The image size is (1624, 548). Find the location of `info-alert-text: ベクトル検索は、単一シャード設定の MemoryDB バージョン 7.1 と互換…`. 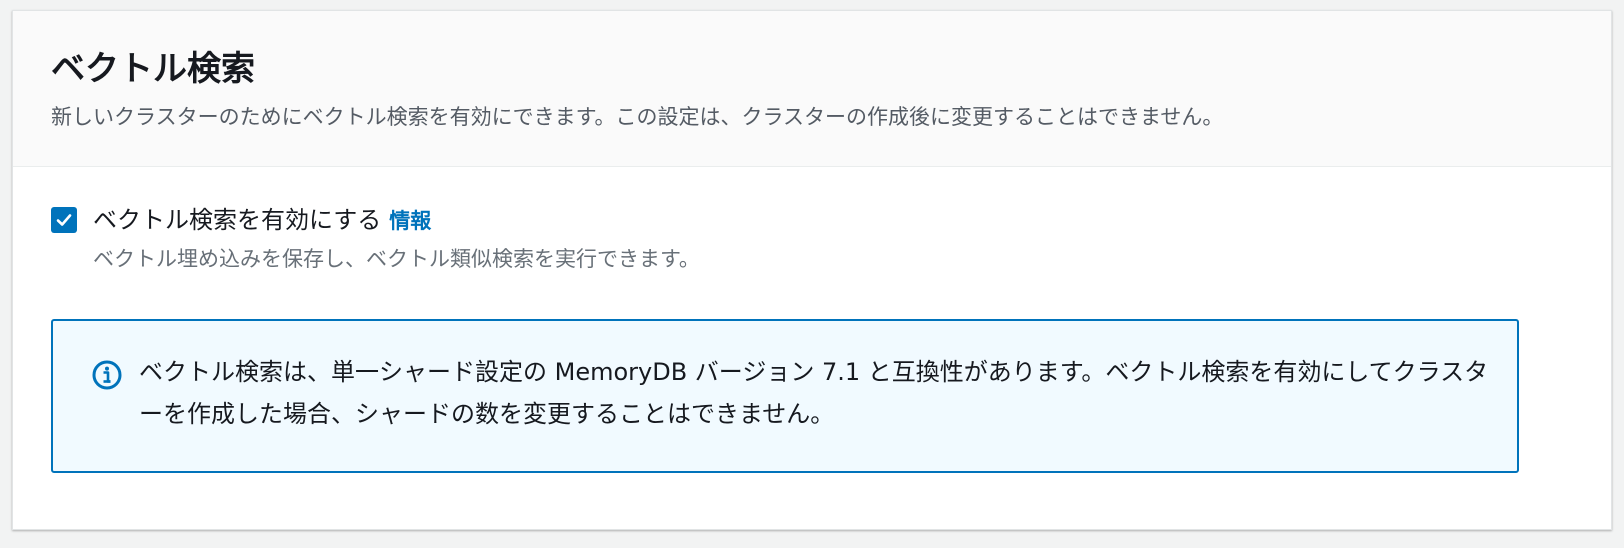

info-alert-text: ベクトル検索は、単一シャード設定の MemoryDB バージョン 7.1 と互換… is located at coordinates (814, 393).